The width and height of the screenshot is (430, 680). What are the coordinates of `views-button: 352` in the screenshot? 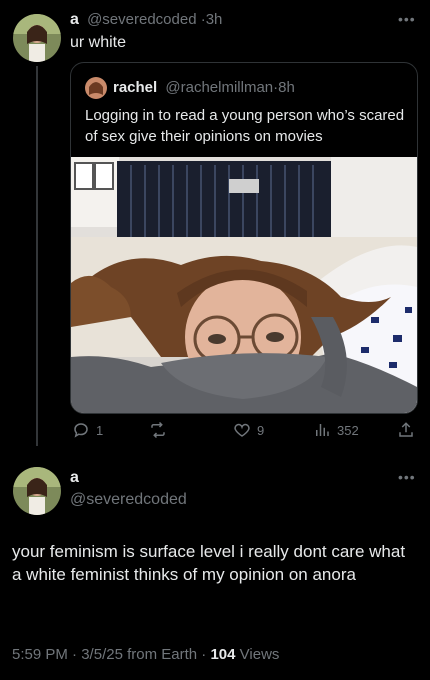 It's located at (336, 430).